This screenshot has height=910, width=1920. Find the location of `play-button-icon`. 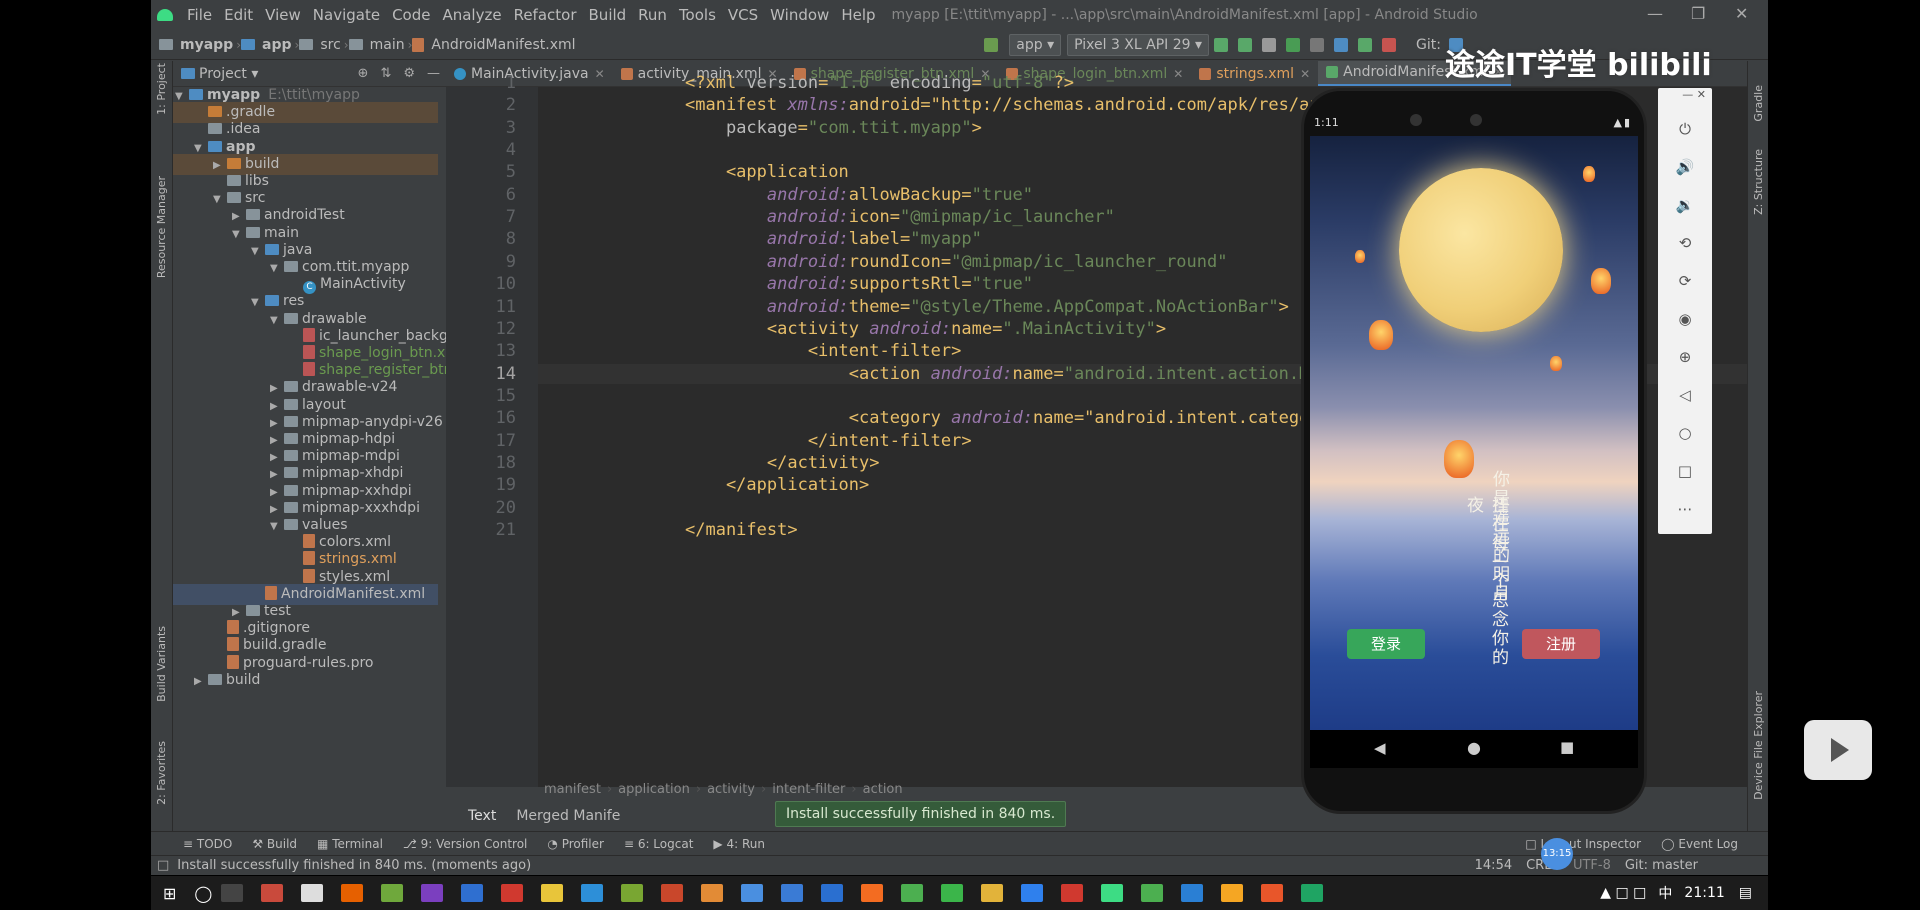

play-button-icon is located at coordinates (1838, 750).